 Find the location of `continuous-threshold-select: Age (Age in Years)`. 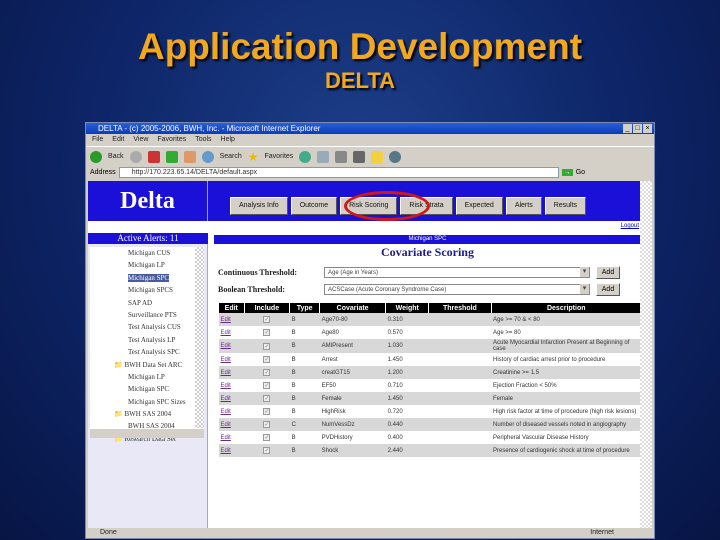

continuous-threshold-select: Age (Age in Years) is located at coordinates (457, 272).